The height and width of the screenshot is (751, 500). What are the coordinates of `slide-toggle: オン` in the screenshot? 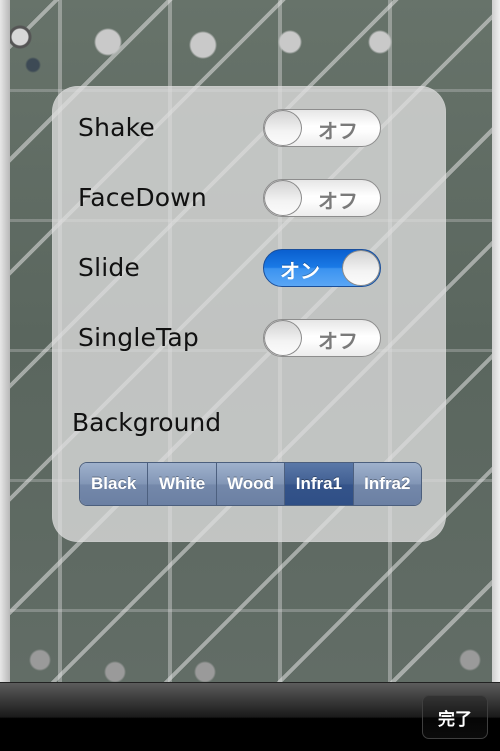 It's located at (322, 268).